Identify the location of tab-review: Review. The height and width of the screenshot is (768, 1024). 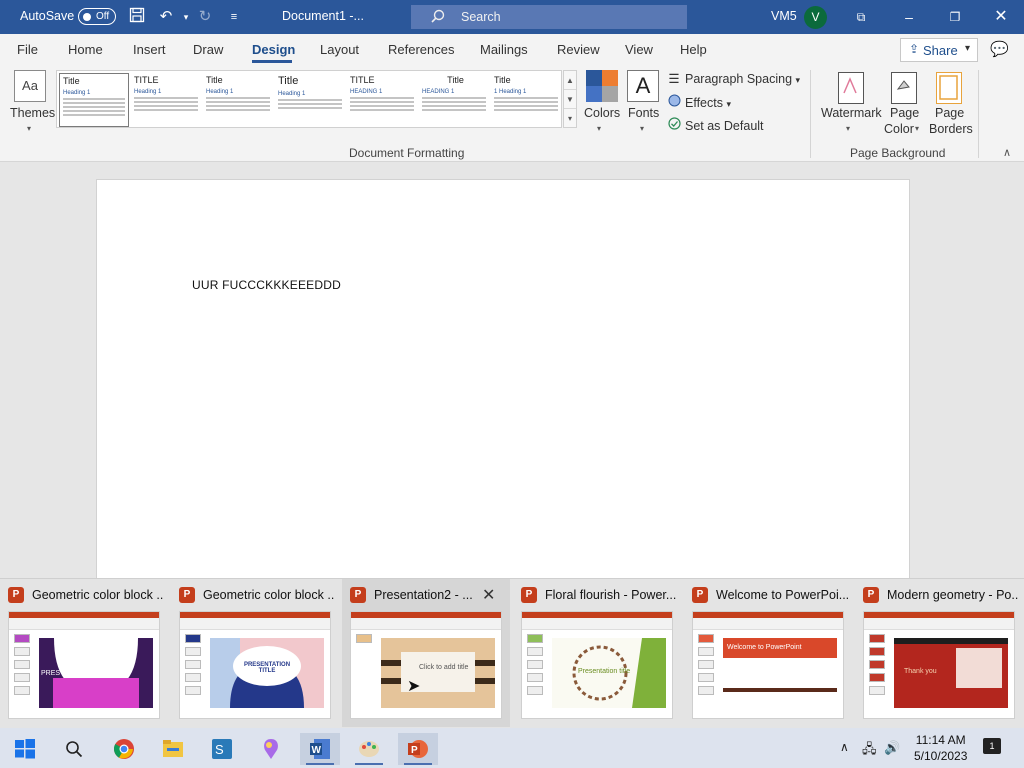
(578, 49).